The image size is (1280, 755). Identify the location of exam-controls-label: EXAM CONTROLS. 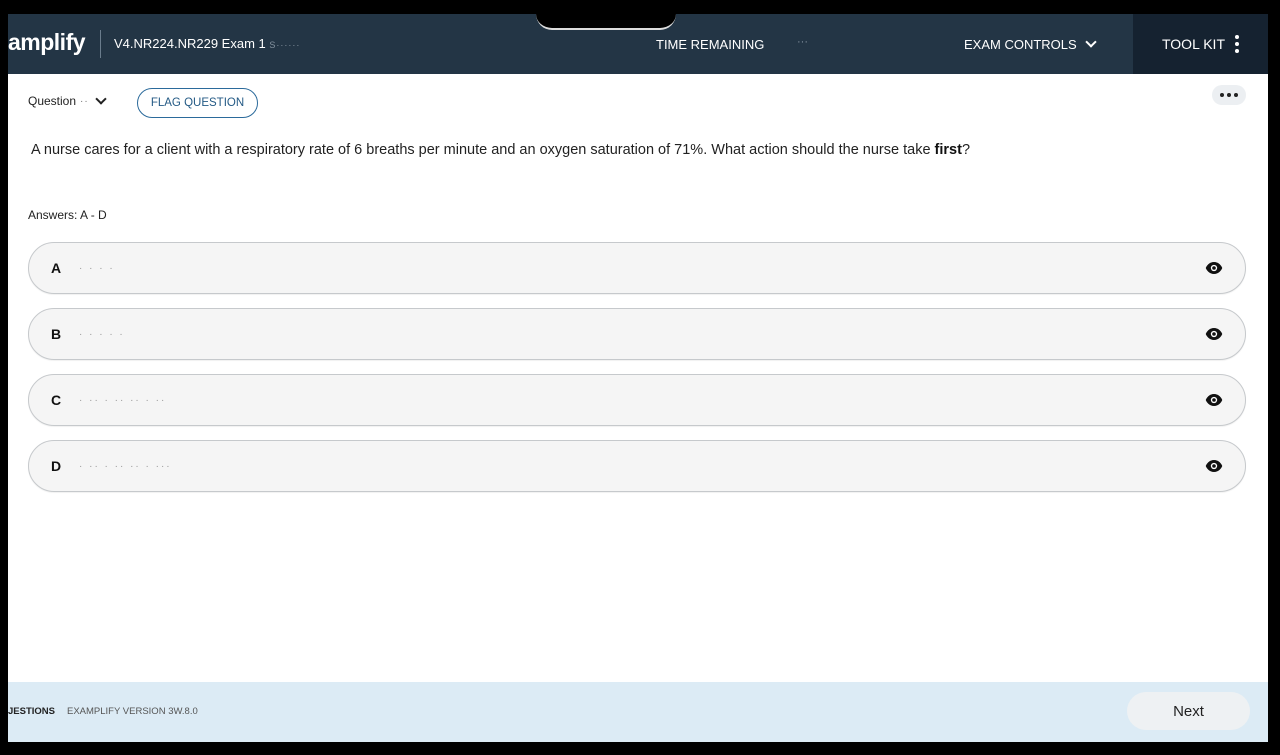
(1020, 44).